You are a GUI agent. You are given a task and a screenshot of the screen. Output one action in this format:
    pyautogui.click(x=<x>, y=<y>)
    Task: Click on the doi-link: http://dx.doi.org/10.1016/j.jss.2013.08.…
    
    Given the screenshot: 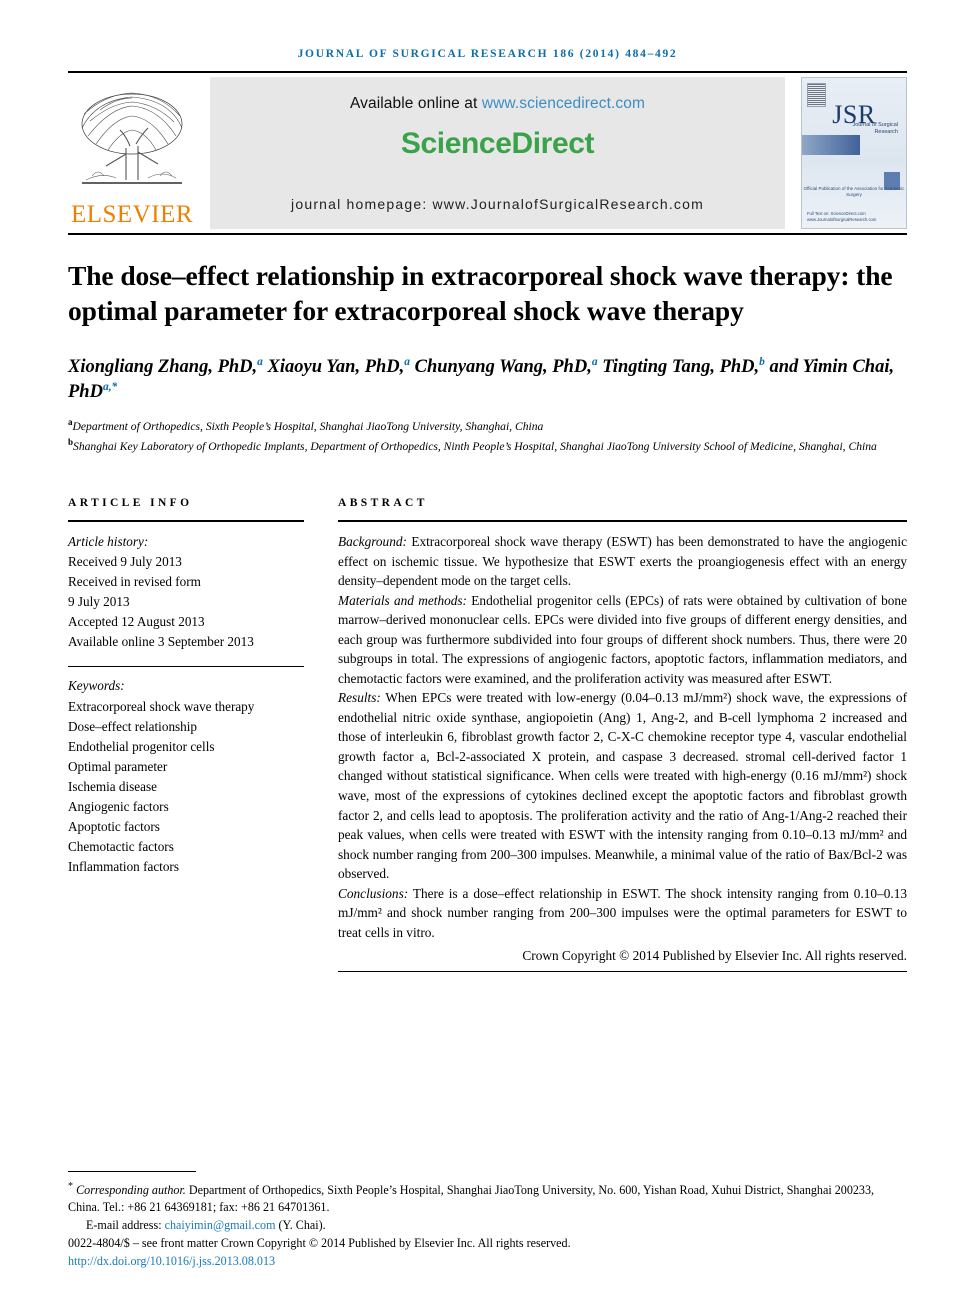 What is the action you would take?
    pyautogui.click(x=487, y=1262)
    